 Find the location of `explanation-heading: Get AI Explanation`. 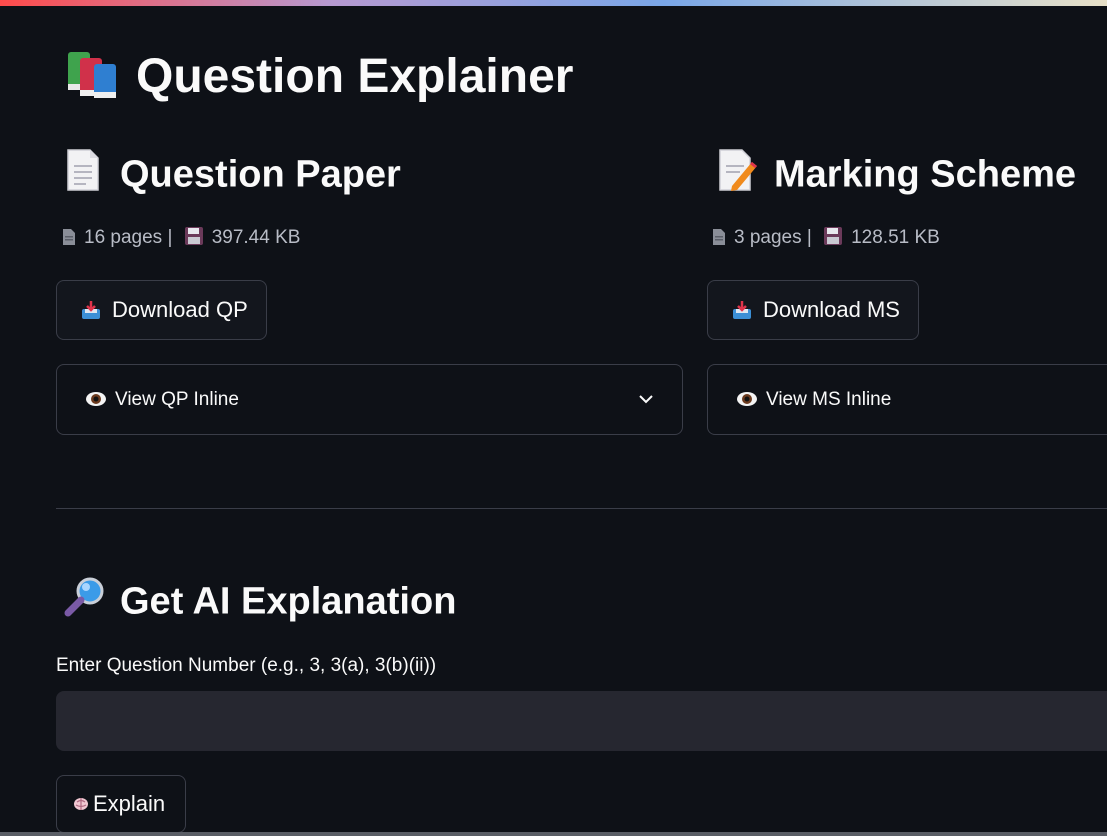

explanation-heading: Get AI Explanation is located at coordinates (259, 603).